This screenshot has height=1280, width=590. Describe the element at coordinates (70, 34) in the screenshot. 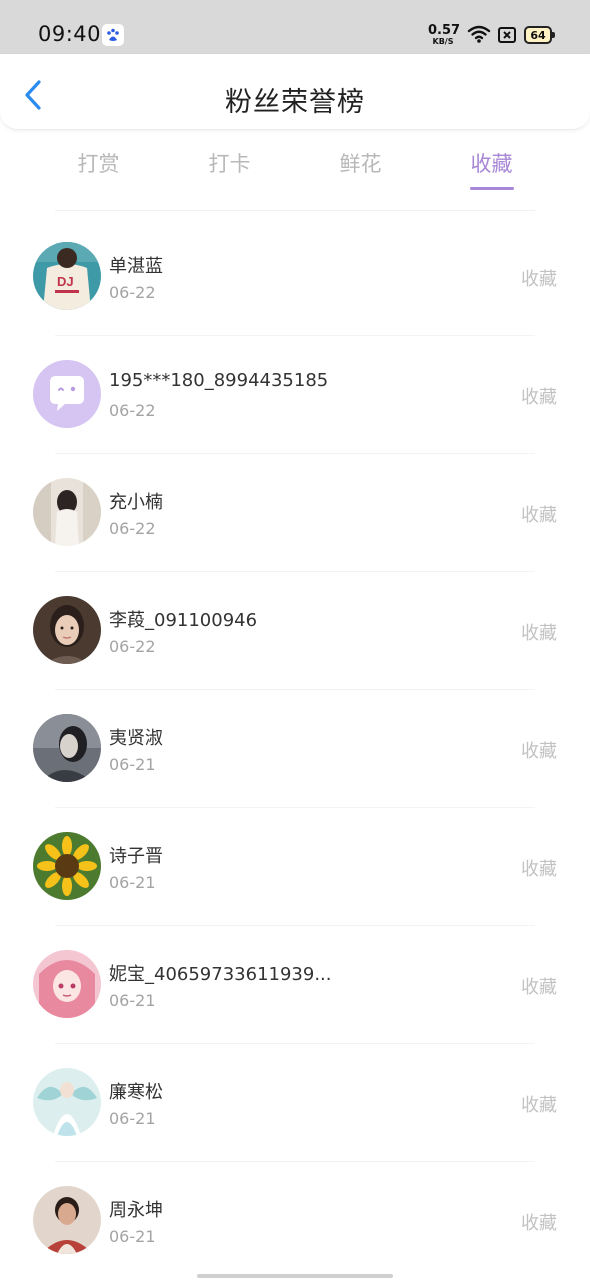

I see `status-time: 09:40` at that location.